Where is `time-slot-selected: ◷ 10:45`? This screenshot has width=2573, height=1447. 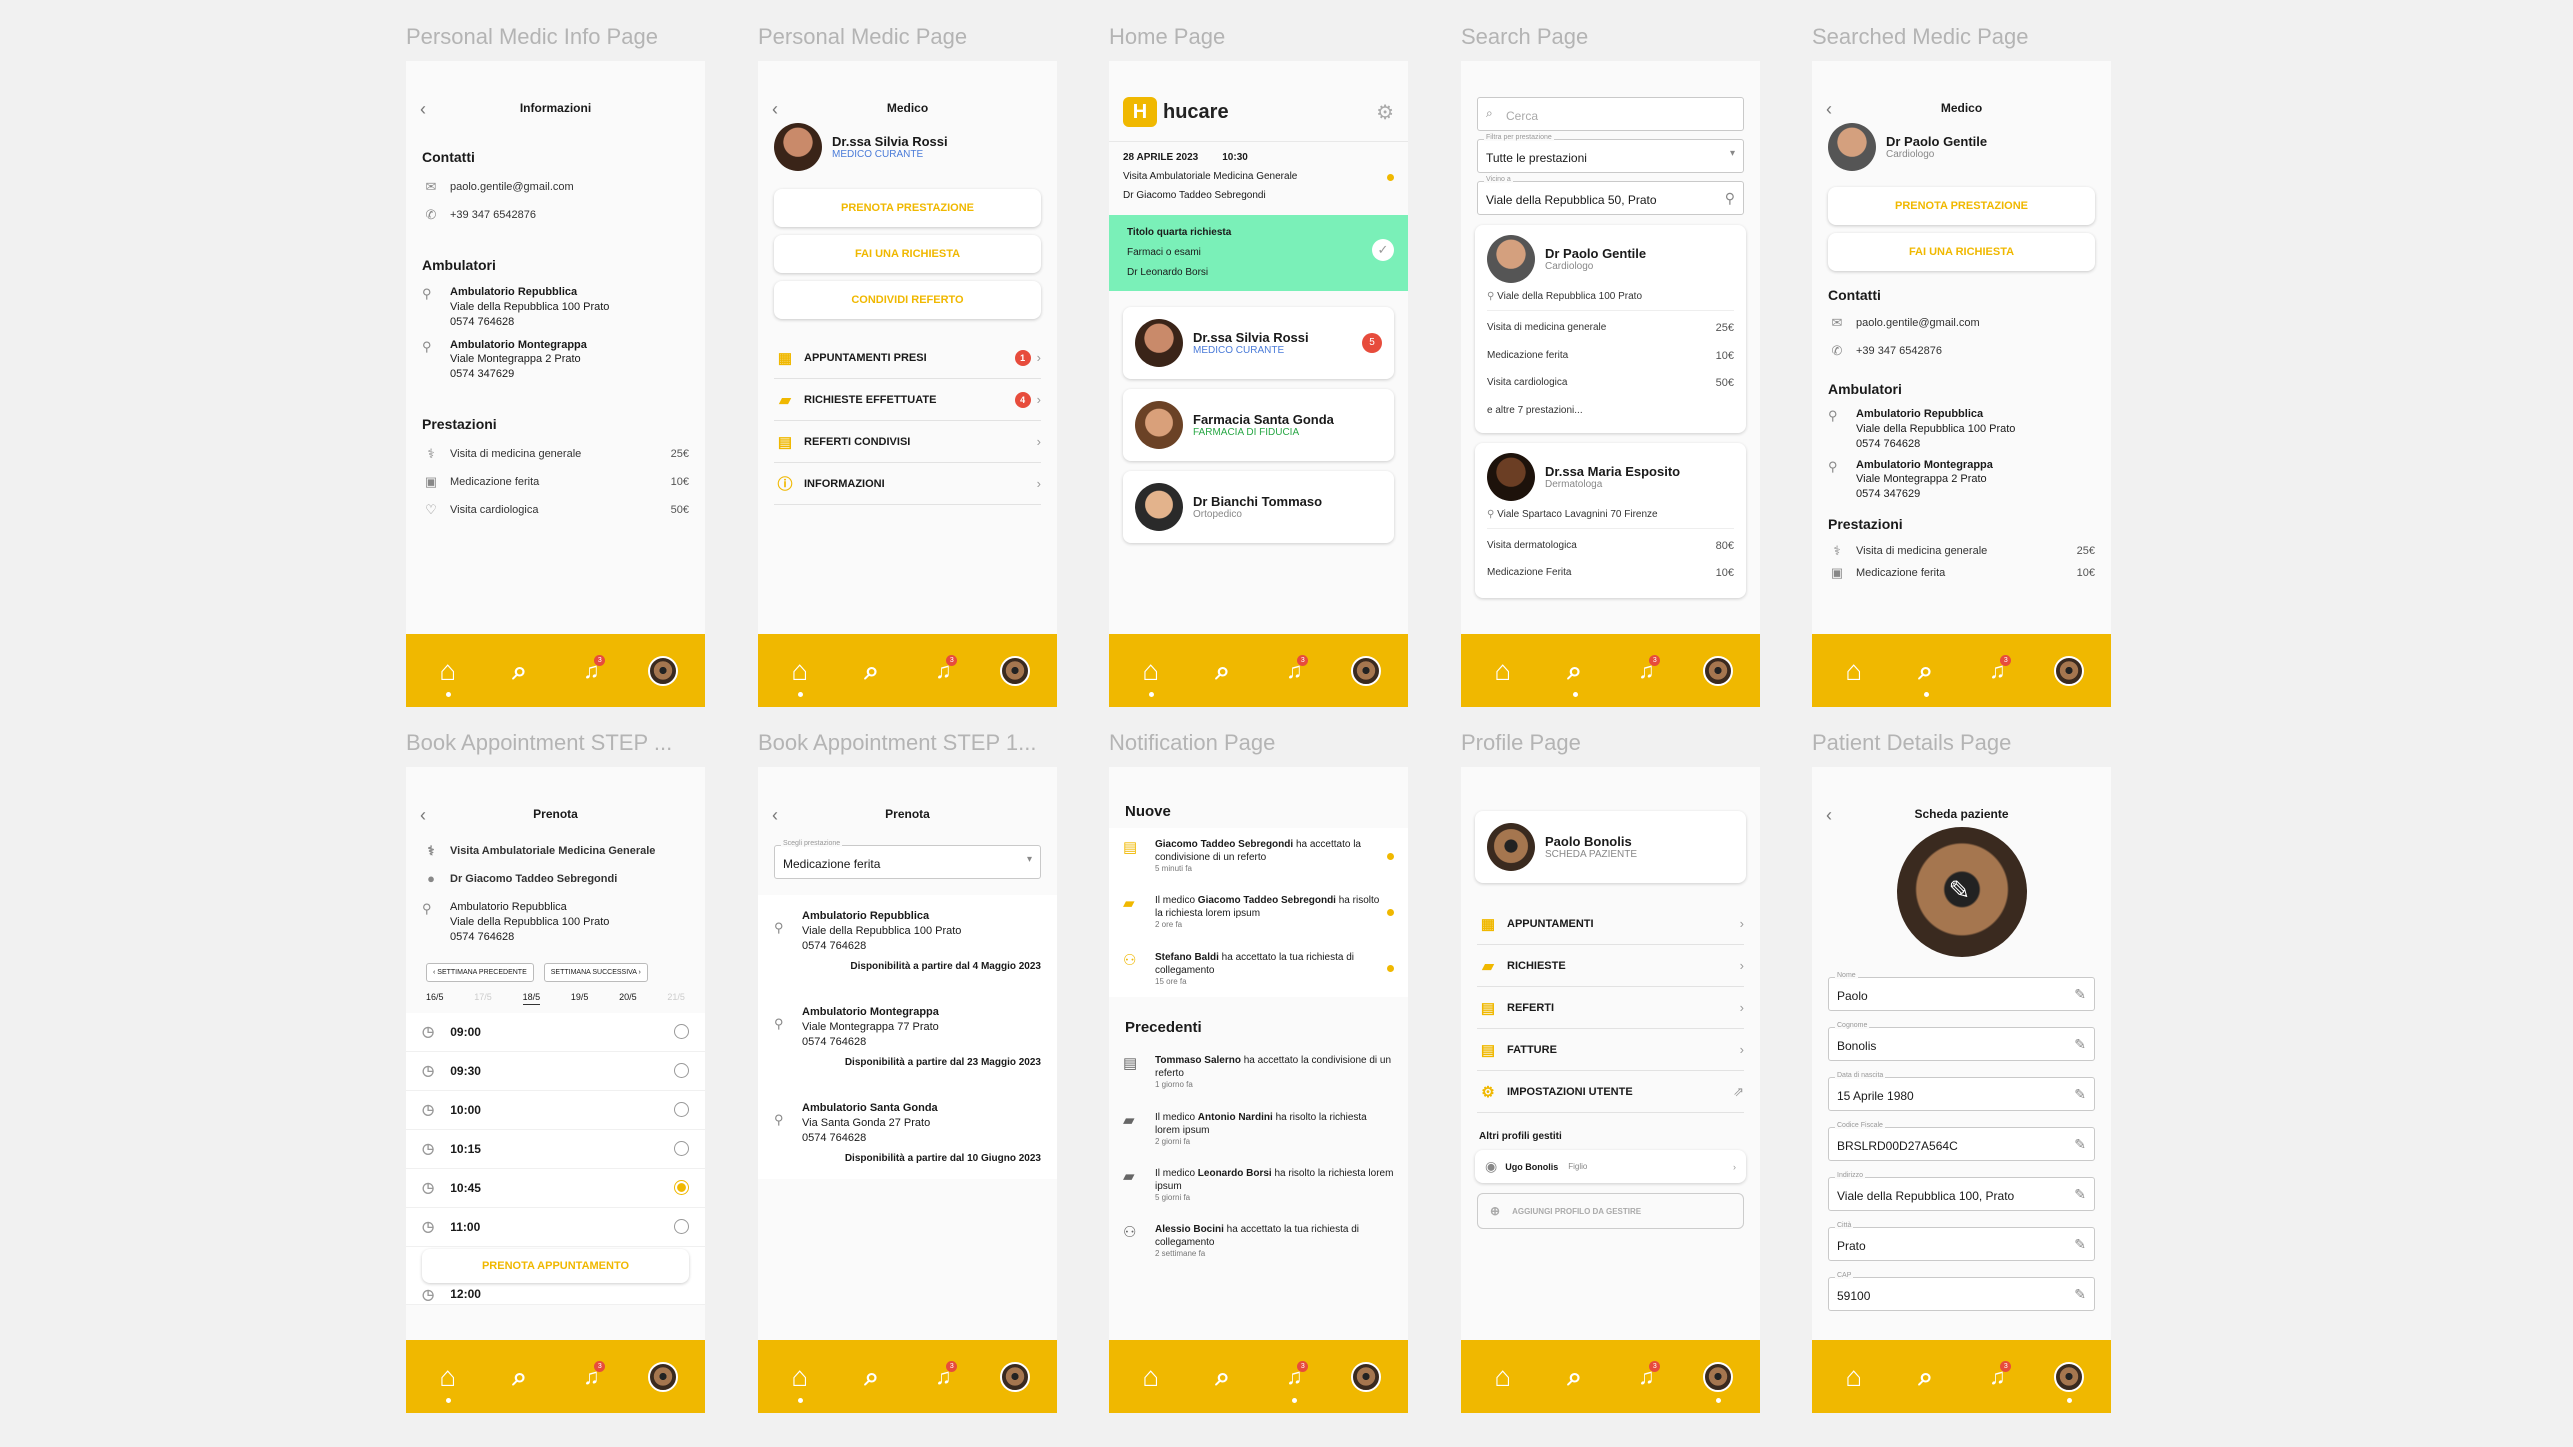 time-slot-selected: ◷ 10:45 is located at coordinates (555, 1188).